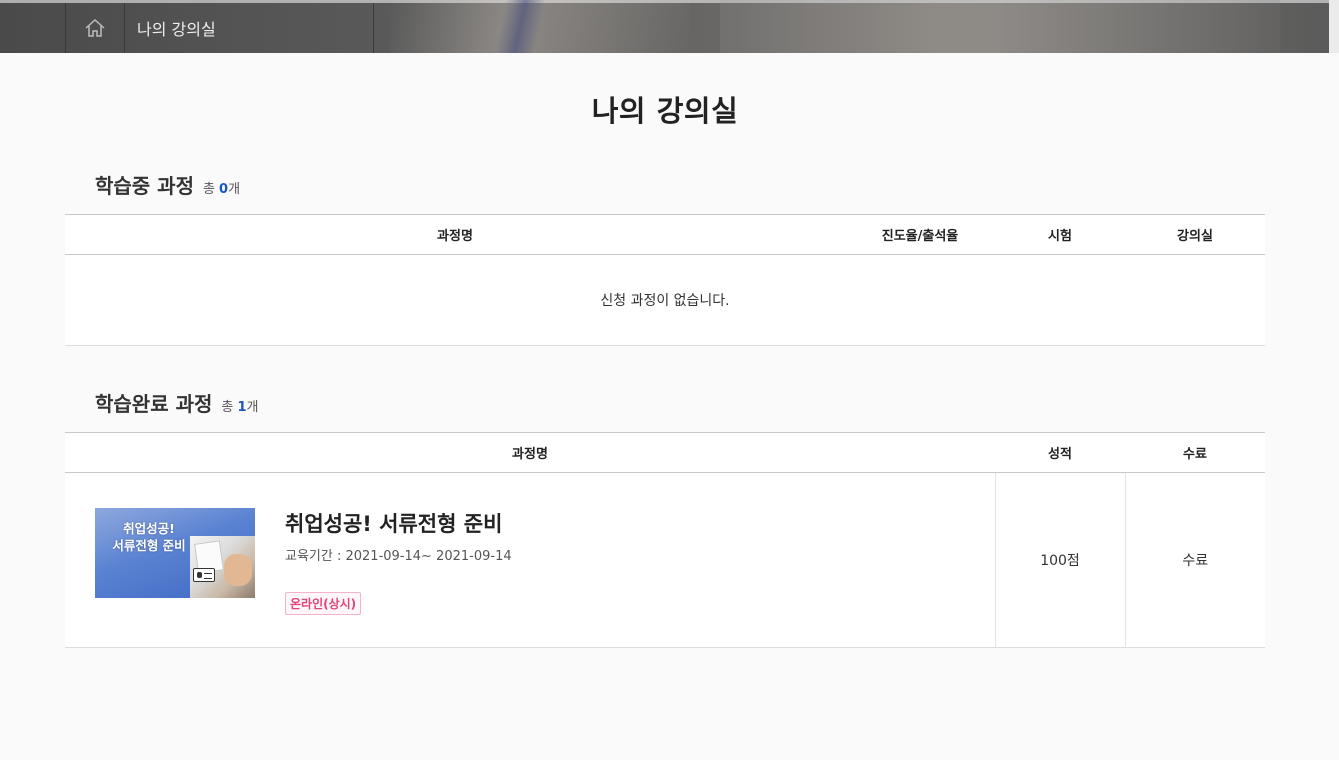 This screenshot has height=760, width=1339. I want to click on page-title: 나의 강의실, so click(665, 111).